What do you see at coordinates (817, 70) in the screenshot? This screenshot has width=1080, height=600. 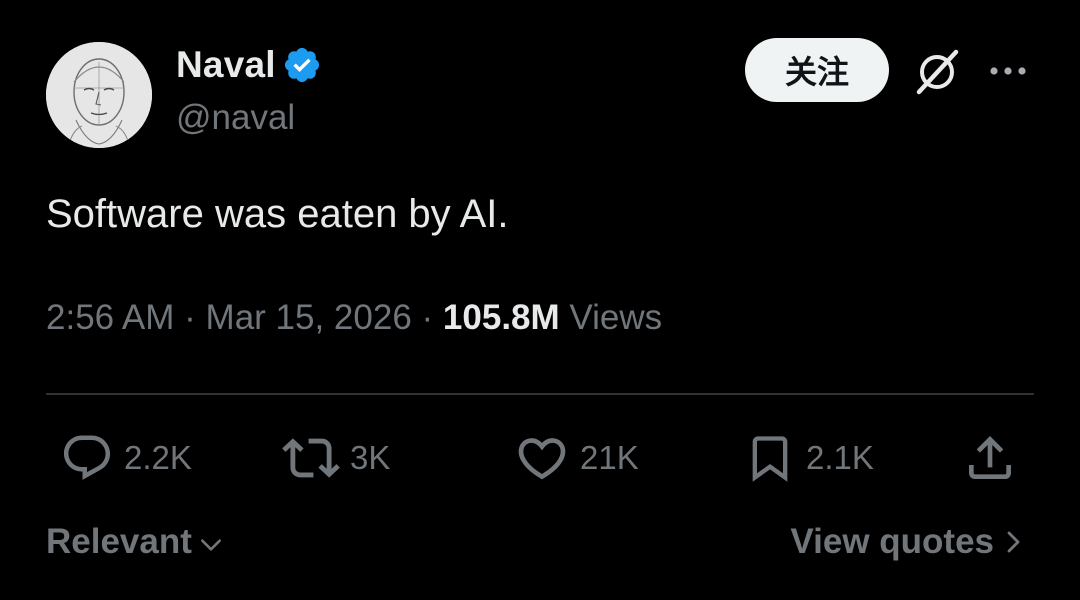 I see `follow-button: 关注` at bounding box center [817, 70].